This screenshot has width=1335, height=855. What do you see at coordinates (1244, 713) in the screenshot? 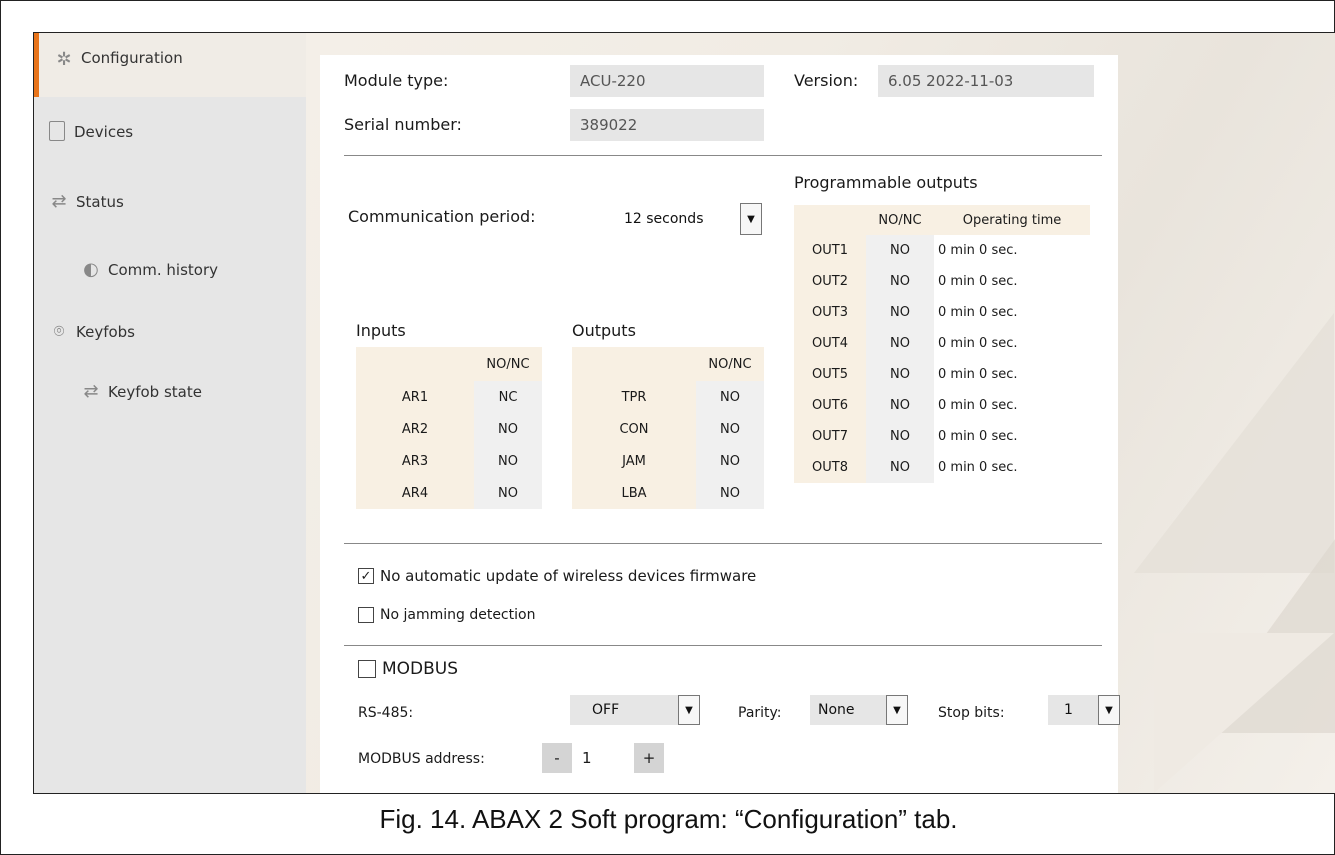
I see `background-decoration` at bounding box center [1244, 713].